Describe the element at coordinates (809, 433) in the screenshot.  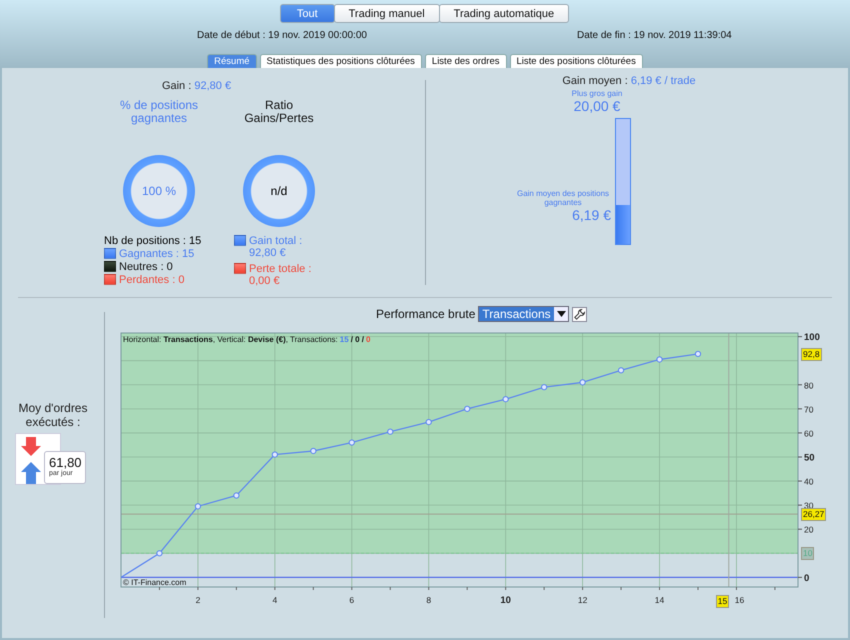
I see `y-tick-label: 60` at that location.